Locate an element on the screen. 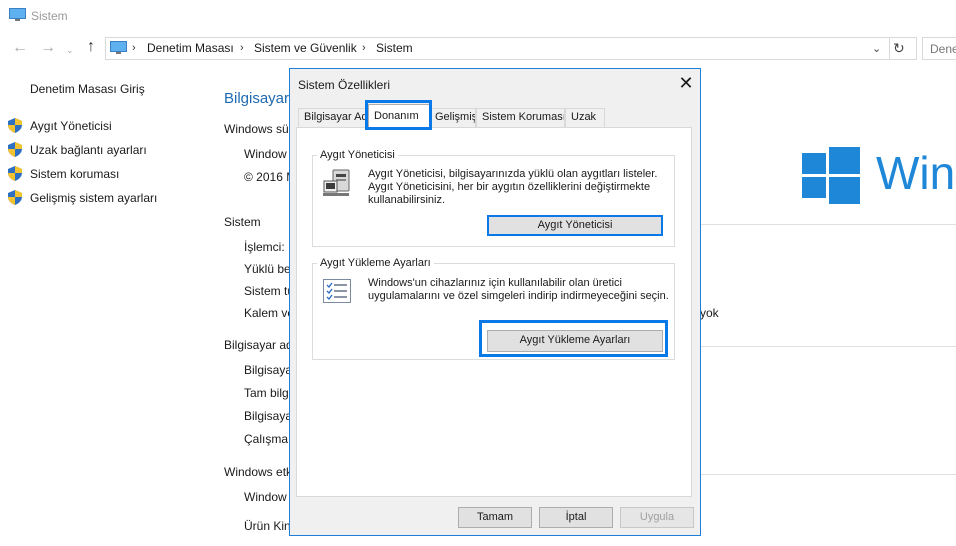  close-icon: ✕ is located at coordinates (686, 83).